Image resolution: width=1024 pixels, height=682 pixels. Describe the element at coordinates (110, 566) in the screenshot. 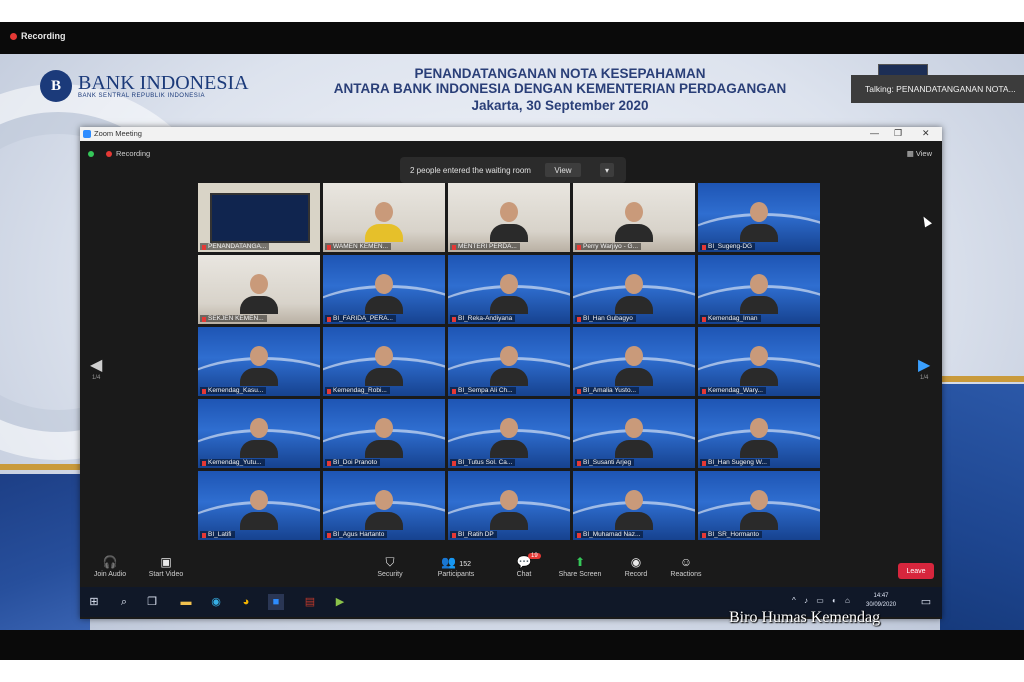

I see `join-audio-button: 🎧 Join Audio` at that location.